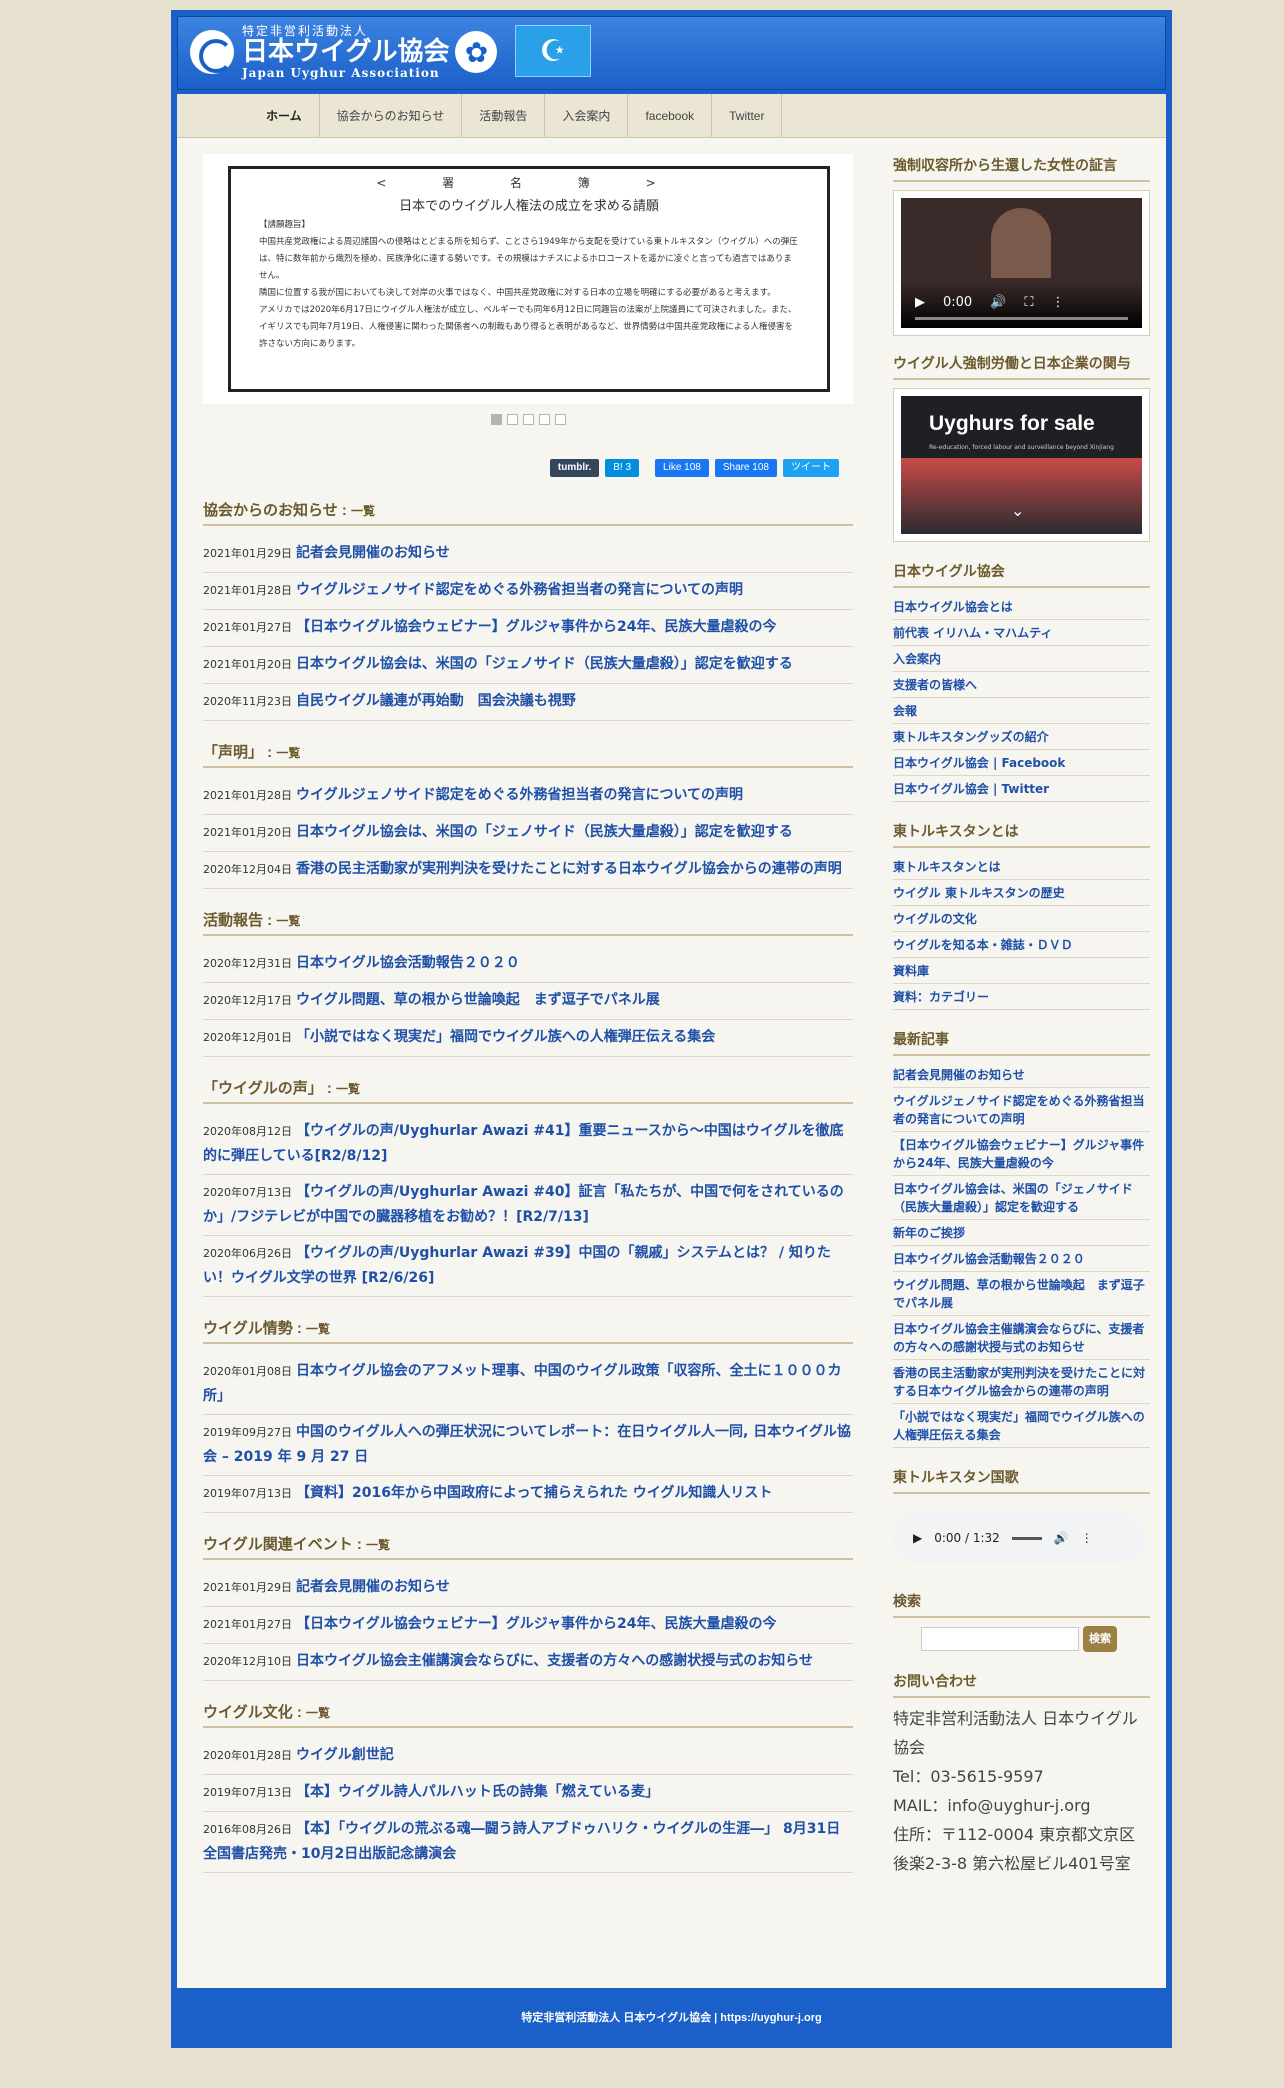 The width and height of the screenshot is (1284, 2088). I want to click on sidebar-link: 東トルキスタンとは, so click(1021, 867).